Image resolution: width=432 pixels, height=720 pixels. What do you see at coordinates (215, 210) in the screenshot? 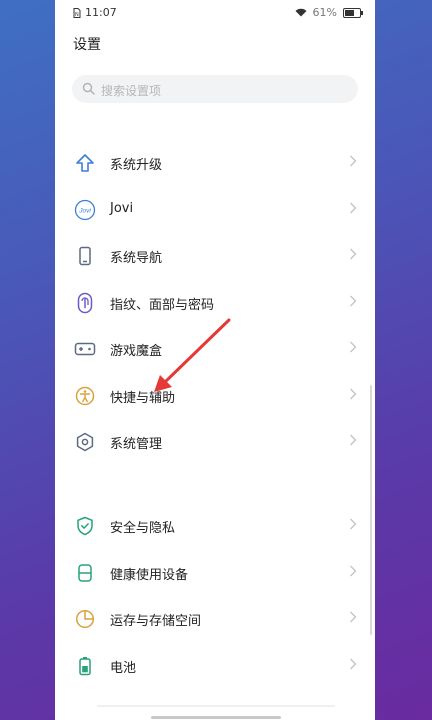
I see `settings-item-jovi: Jovi Jovi` at bounding box center [215, 210].